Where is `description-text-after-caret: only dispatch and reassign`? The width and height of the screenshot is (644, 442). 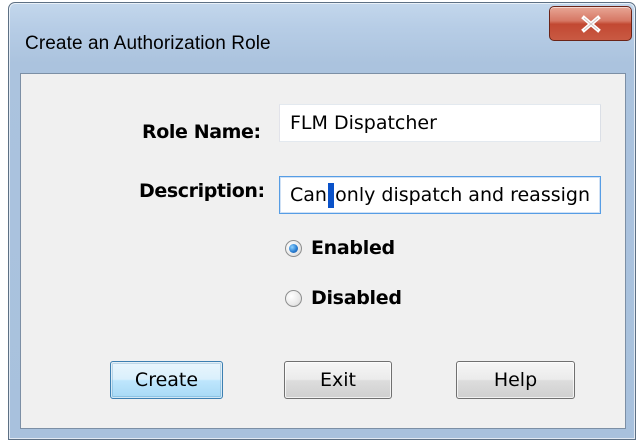
description-text-after-caret: only dispatch and reassign is located at coordinates (462, 195).